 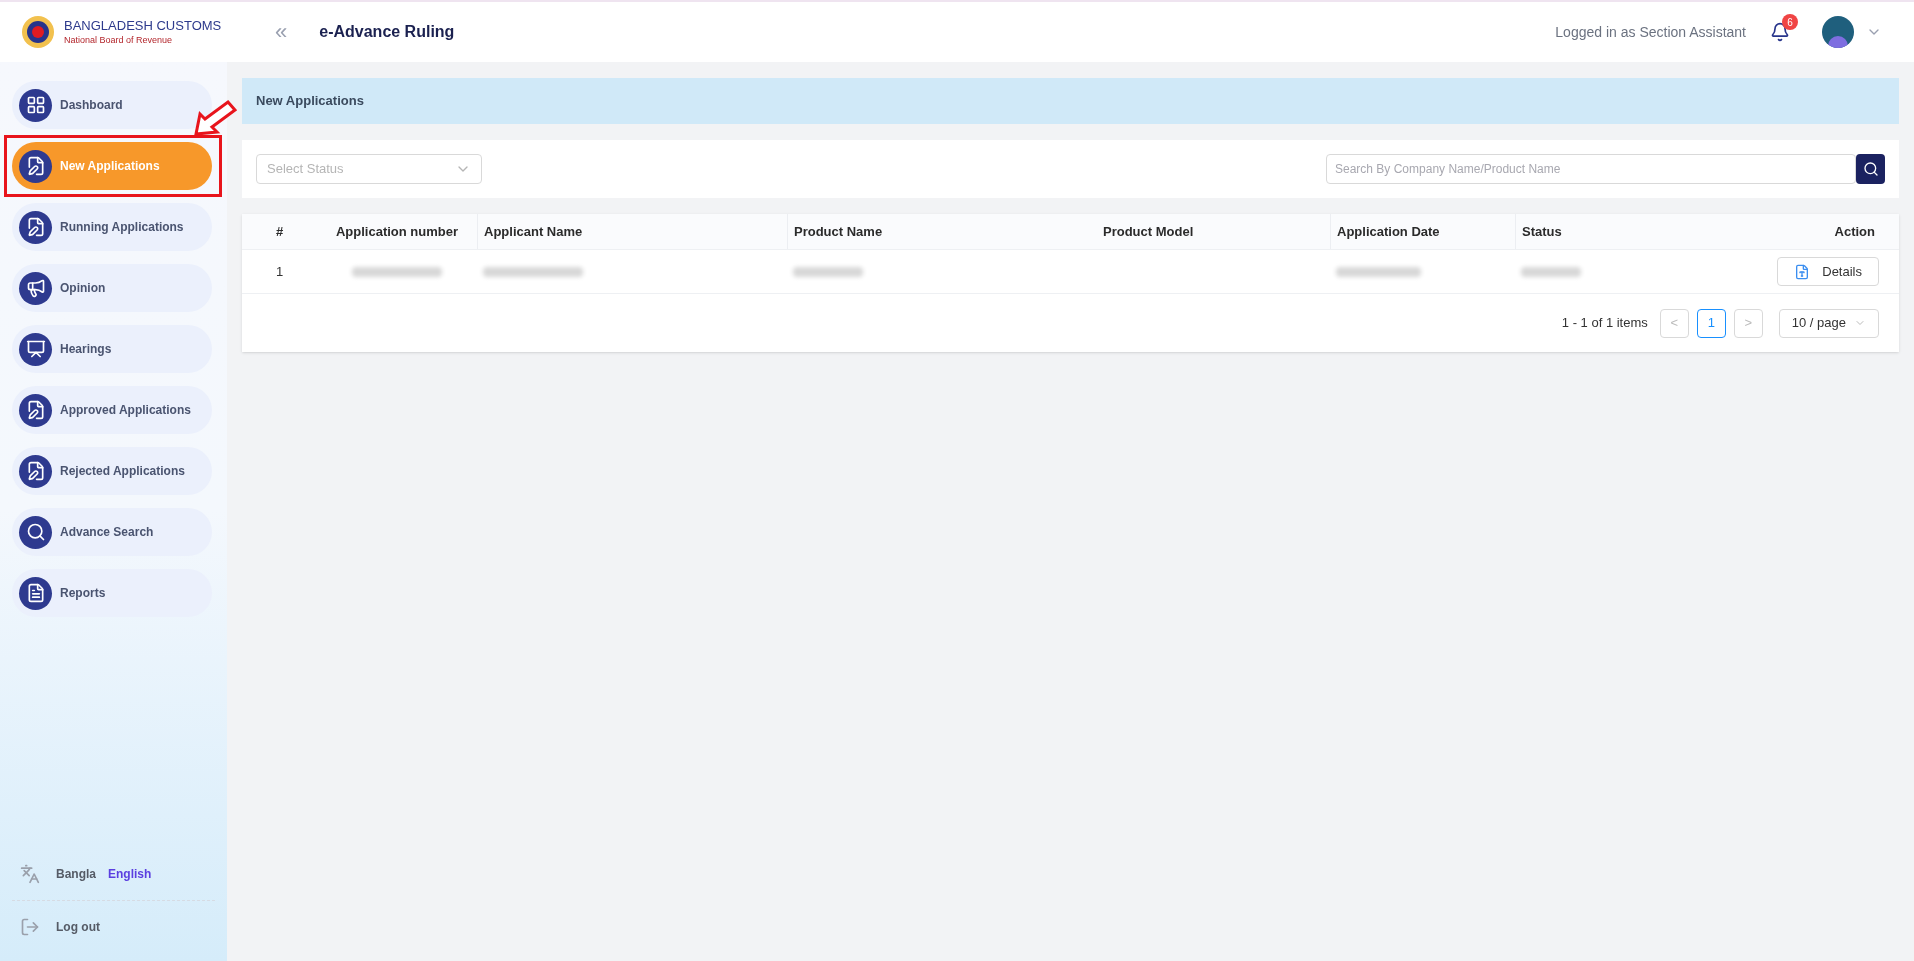 I want to click on logged-in-text: Logged in as Section Assistant, so click(x=1650, y=32).